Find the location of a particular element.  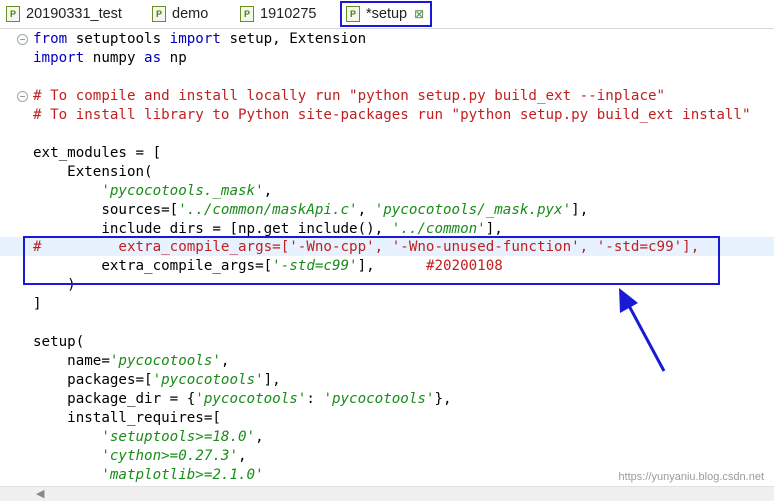

watermark: https://yunyaniu.blog.csdn.net is located at coordinates (691, 477).